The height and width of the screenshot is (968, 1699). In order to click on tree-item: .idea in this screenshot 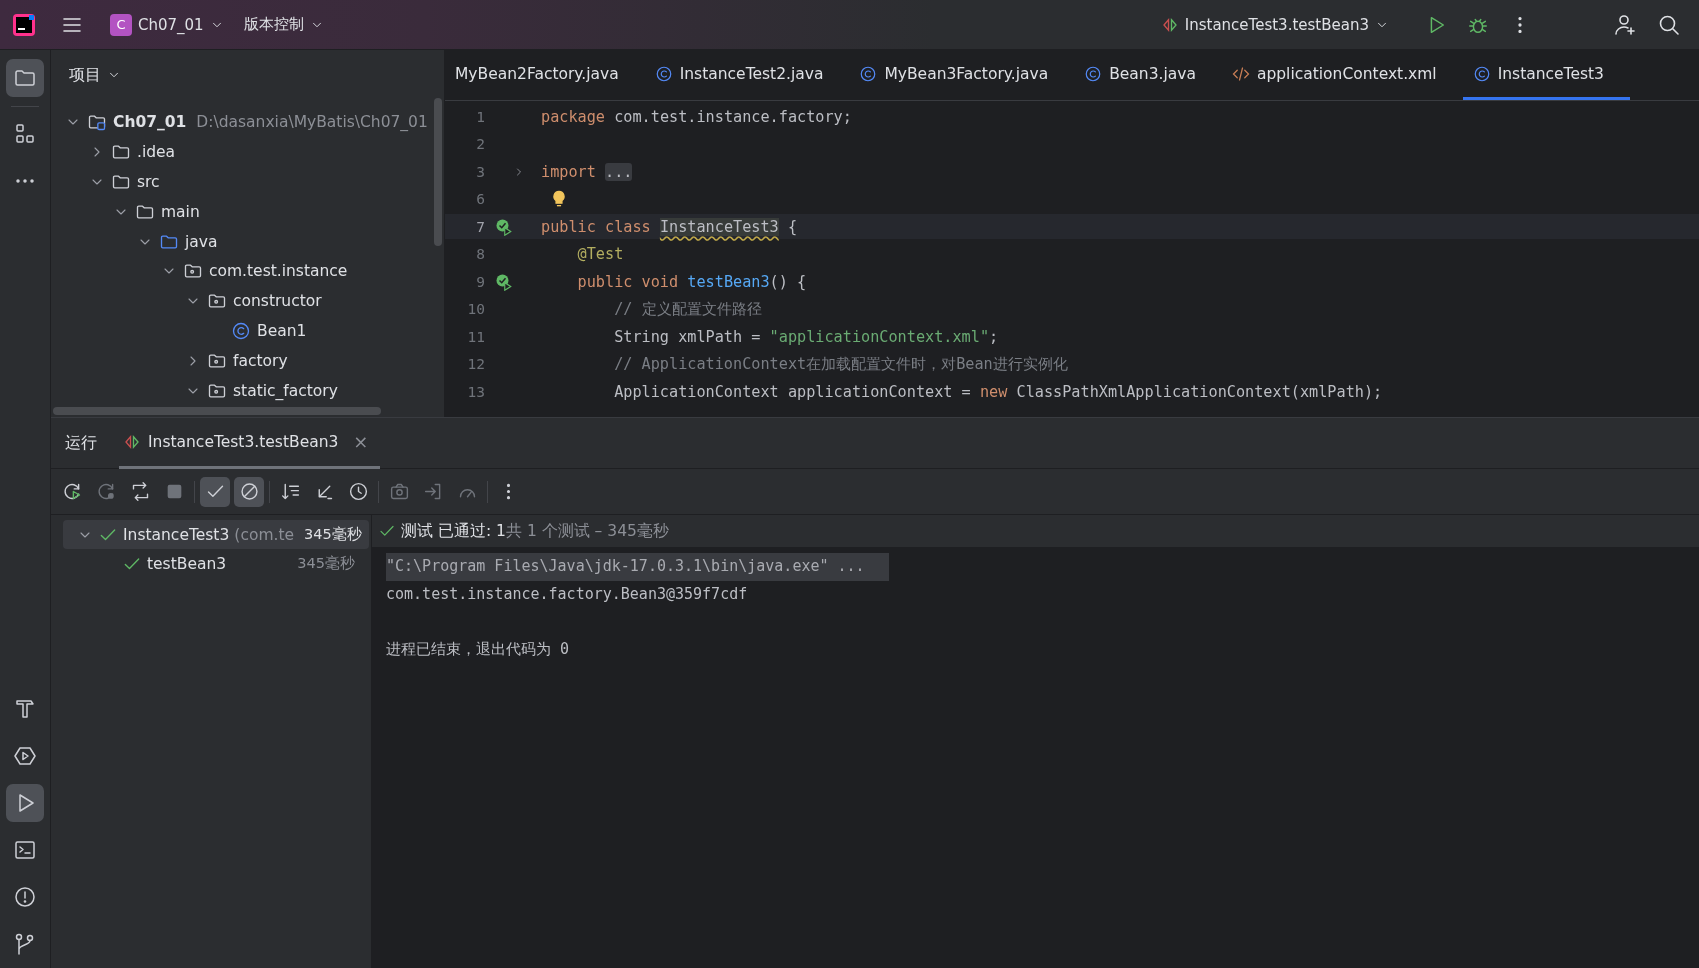, I will do `click(247, 151)`.